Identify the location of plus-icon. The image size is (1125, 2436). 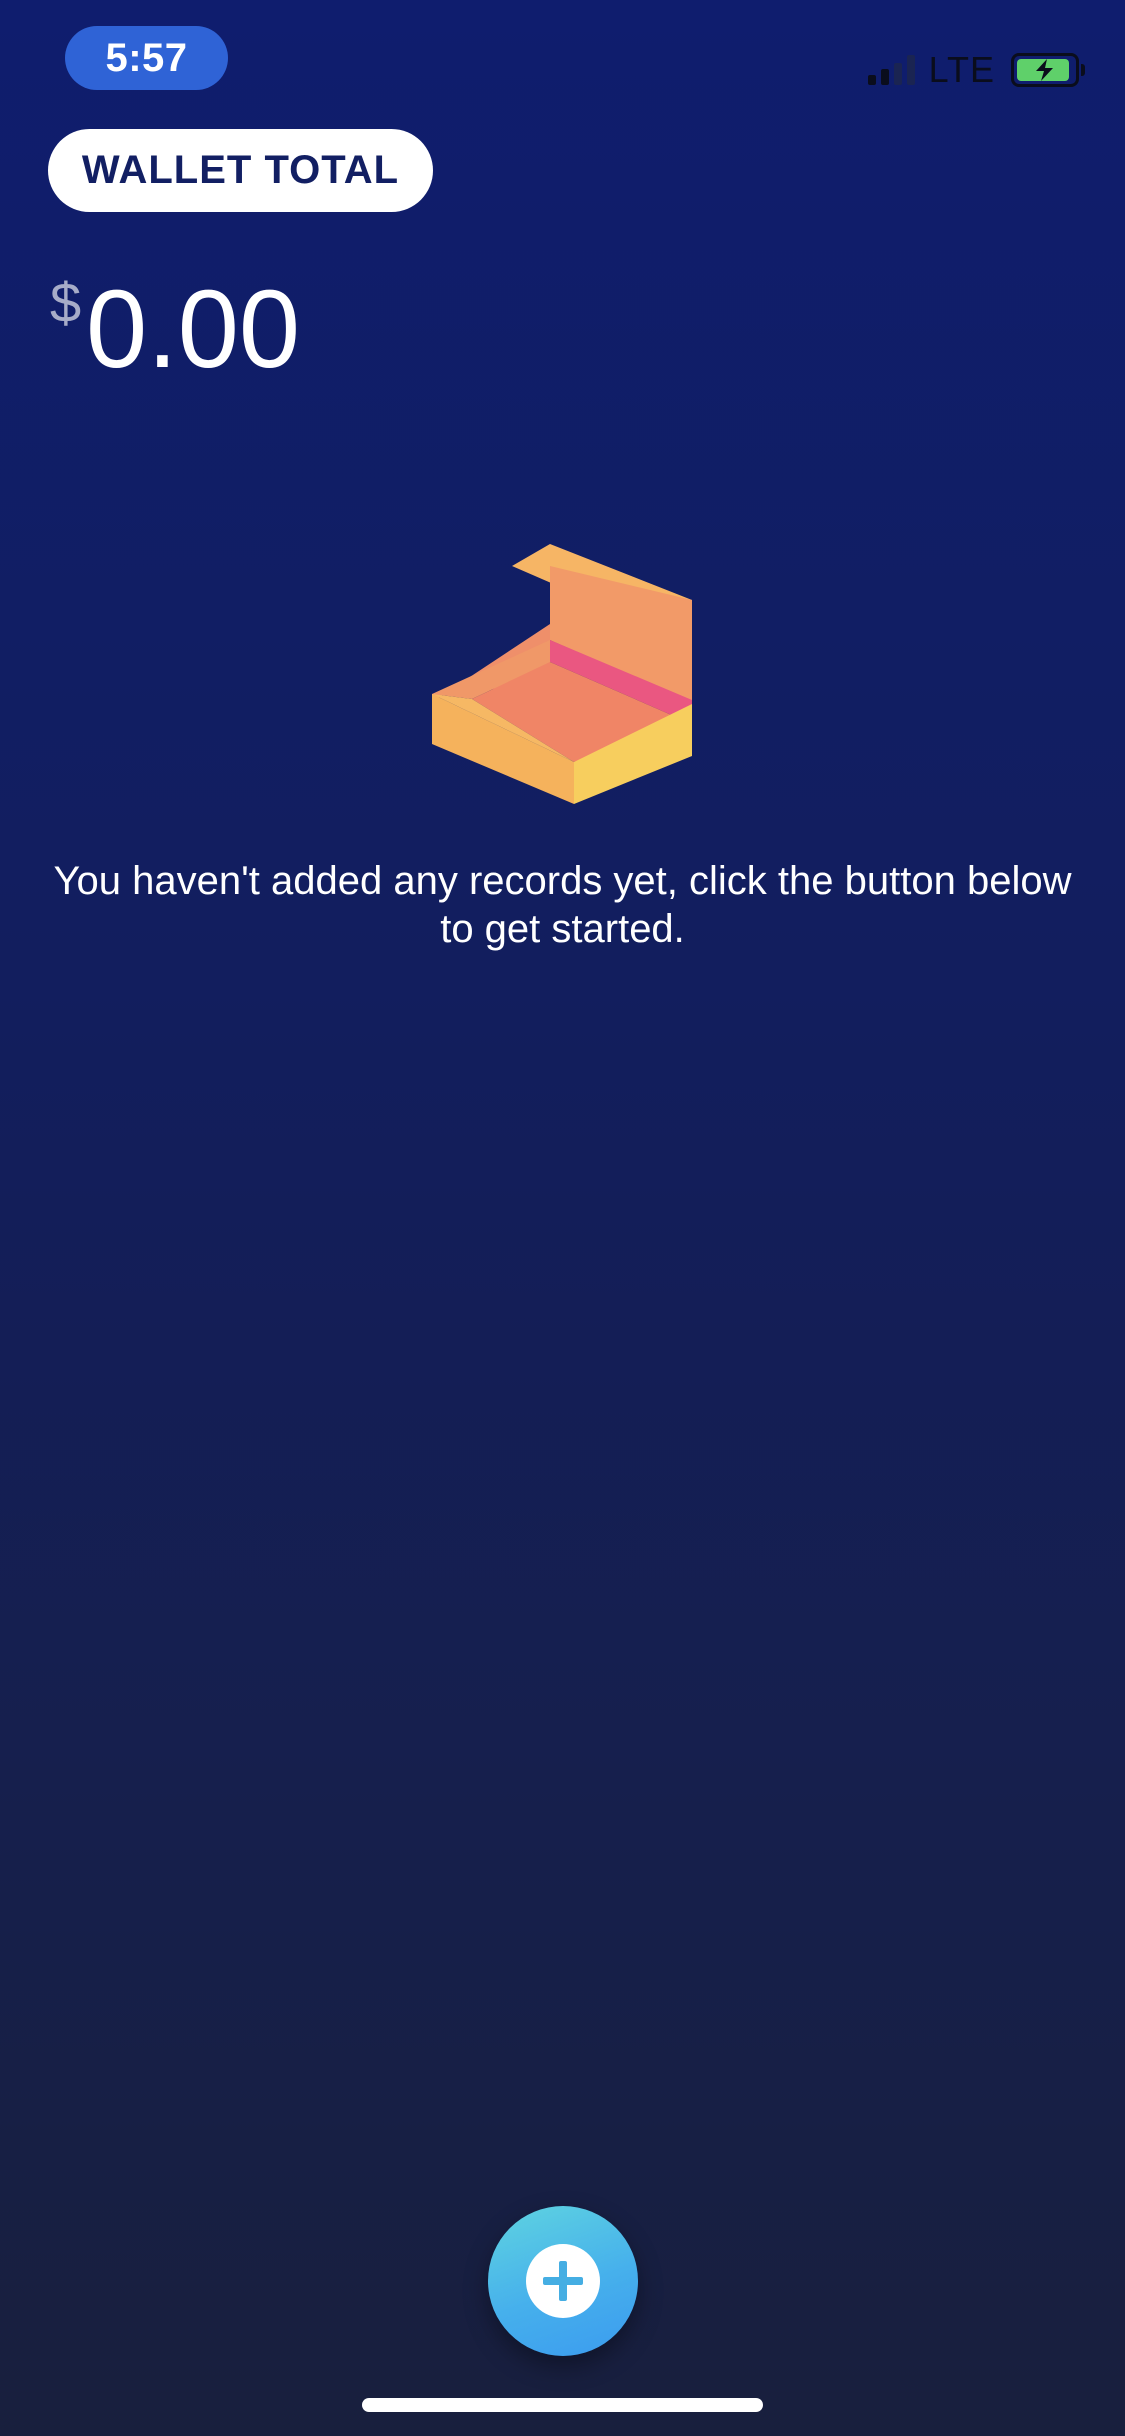
(563, 2281).